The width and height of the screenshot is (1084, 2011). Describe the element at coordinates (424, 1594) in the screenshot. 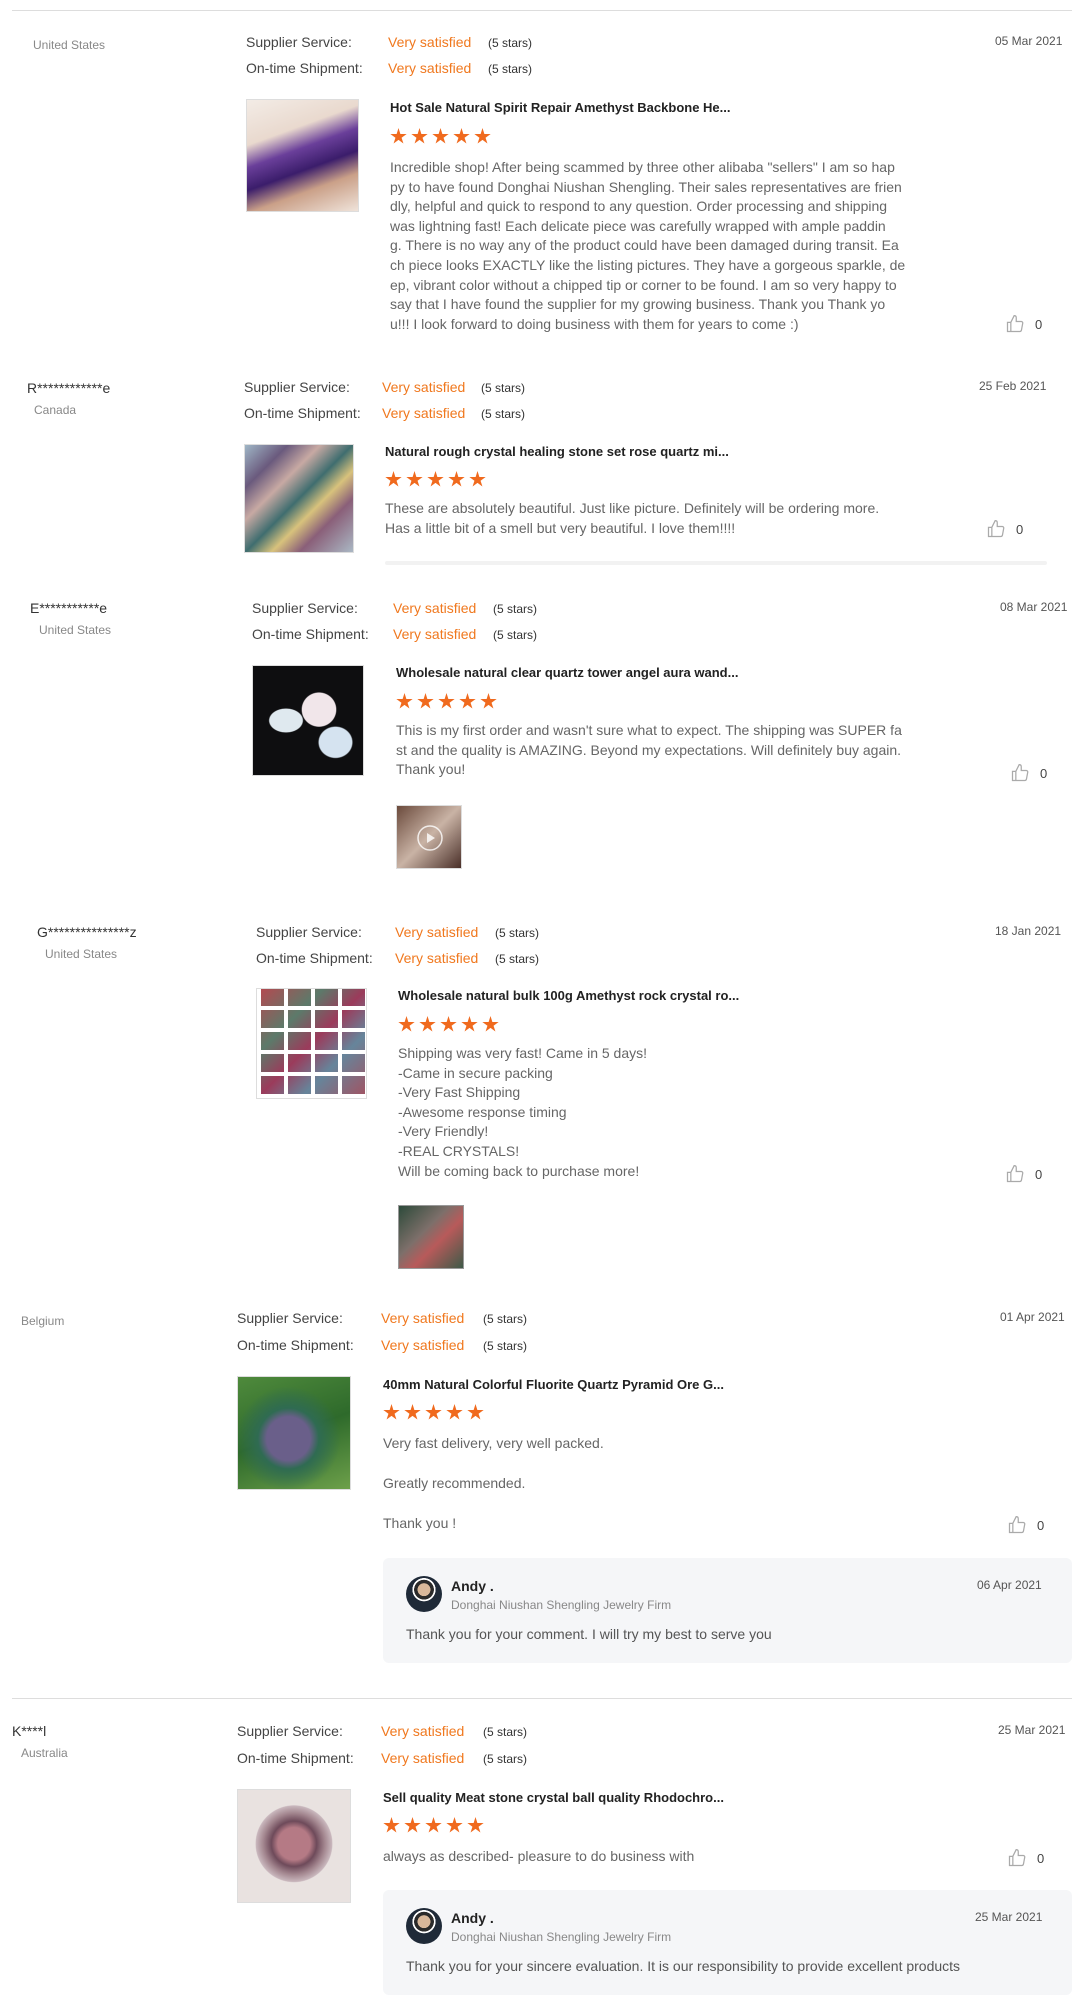

I see `avatar` at that location.